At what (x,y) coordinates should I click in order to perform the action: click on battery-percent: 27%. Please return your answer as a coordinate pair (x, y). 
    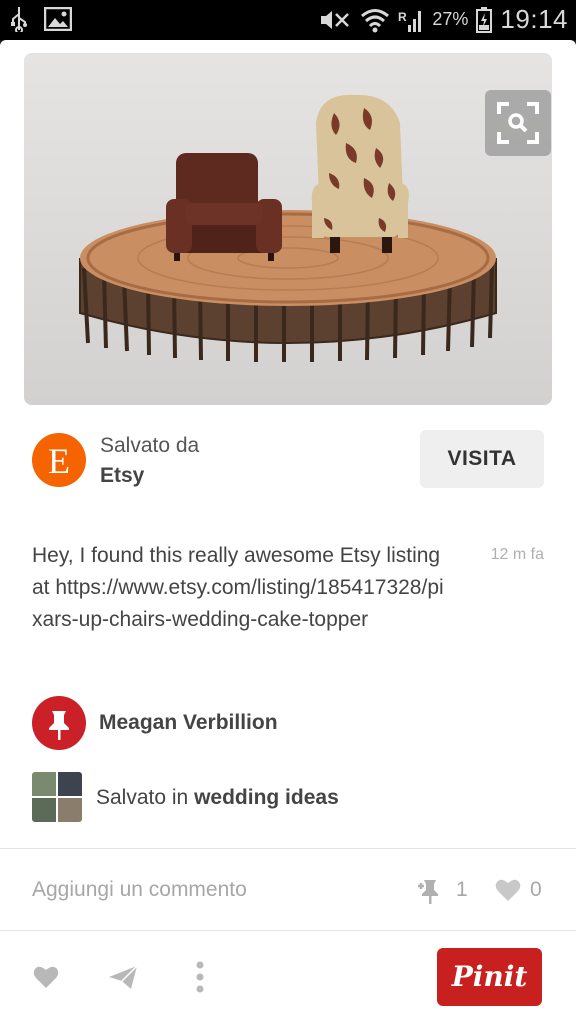
    Looking at the image, I should click on (450, 19).